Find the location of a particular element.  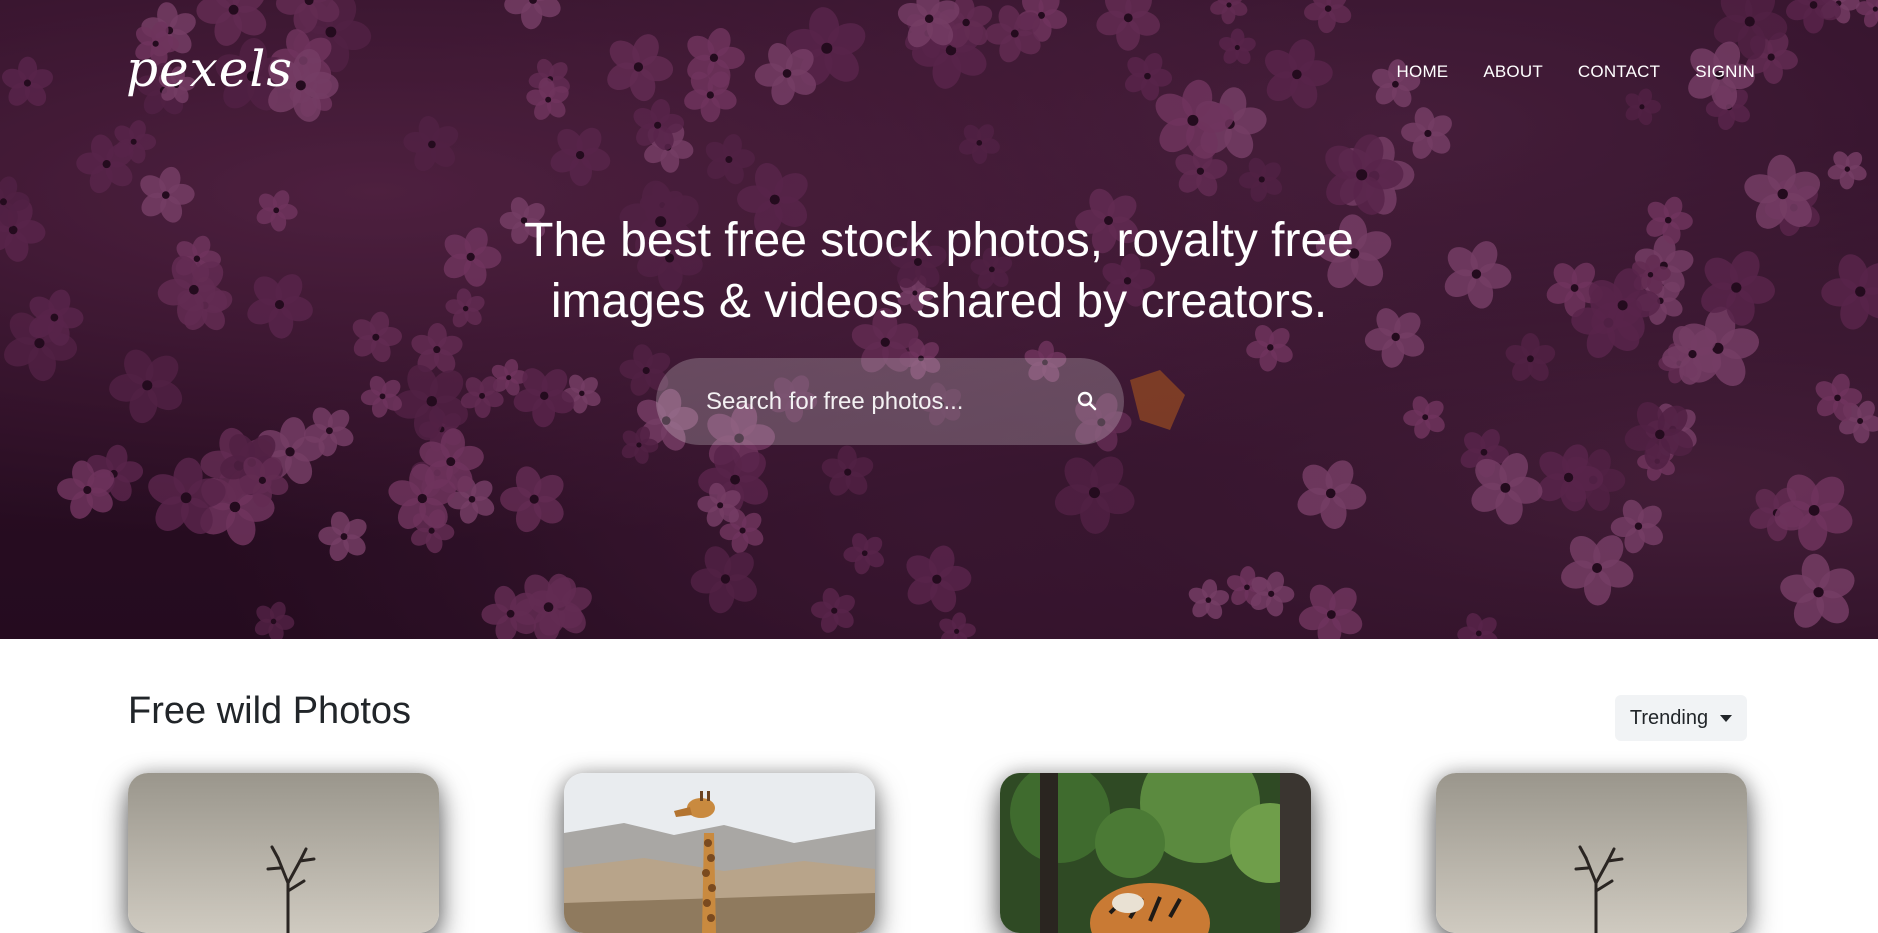

hero-headline-line-1: The best free stock photos, royalty free is located at coordinates (939, 240).